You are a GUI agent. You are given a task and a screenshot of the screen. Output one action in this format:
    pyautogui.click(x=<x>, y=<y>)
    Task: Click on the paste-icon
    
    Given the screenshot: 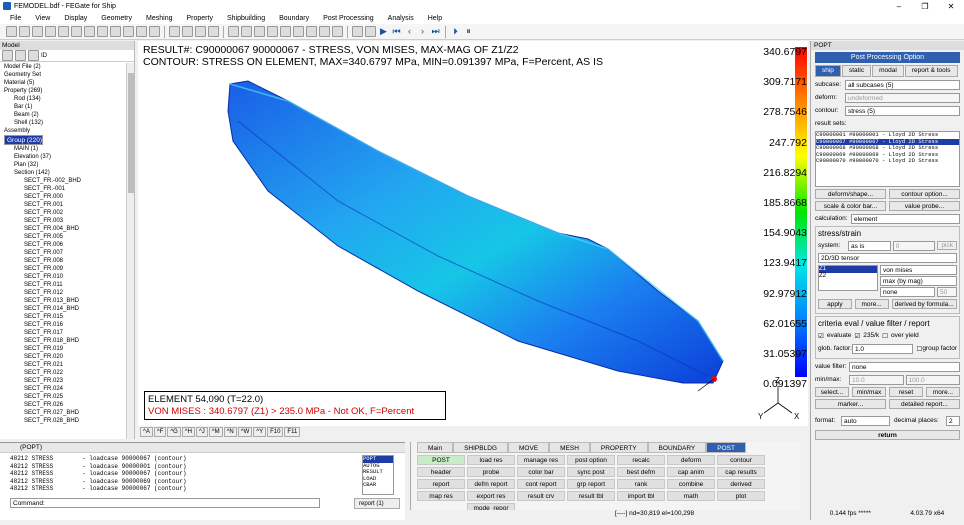 What is the action you would take?
    pyautogui.click(x=128, y=31)
    